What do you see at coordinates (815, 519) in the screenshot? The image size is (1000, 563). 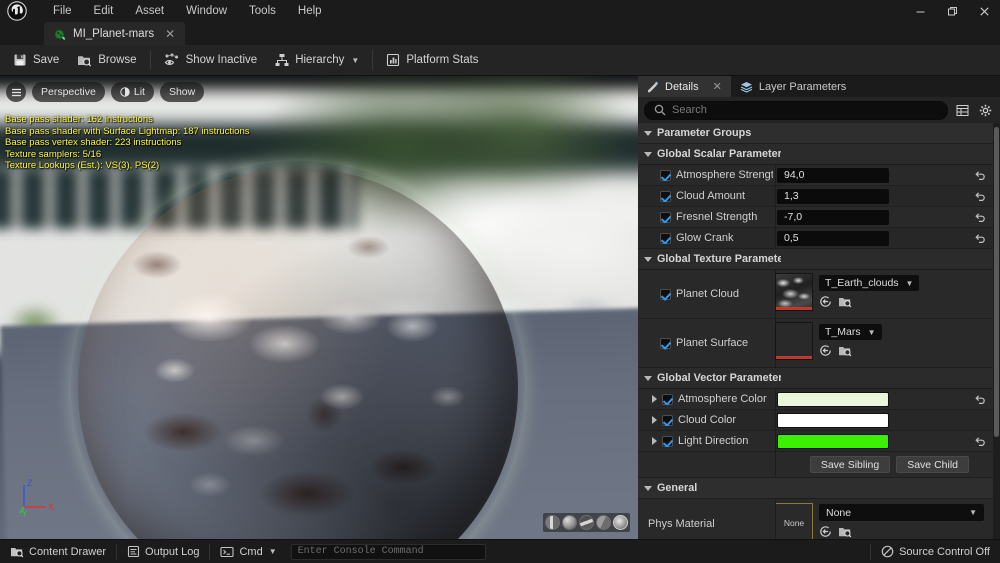 I see `parameter-row-phys-material: Phys Material None None ▼` at bounding box center [815, 519].